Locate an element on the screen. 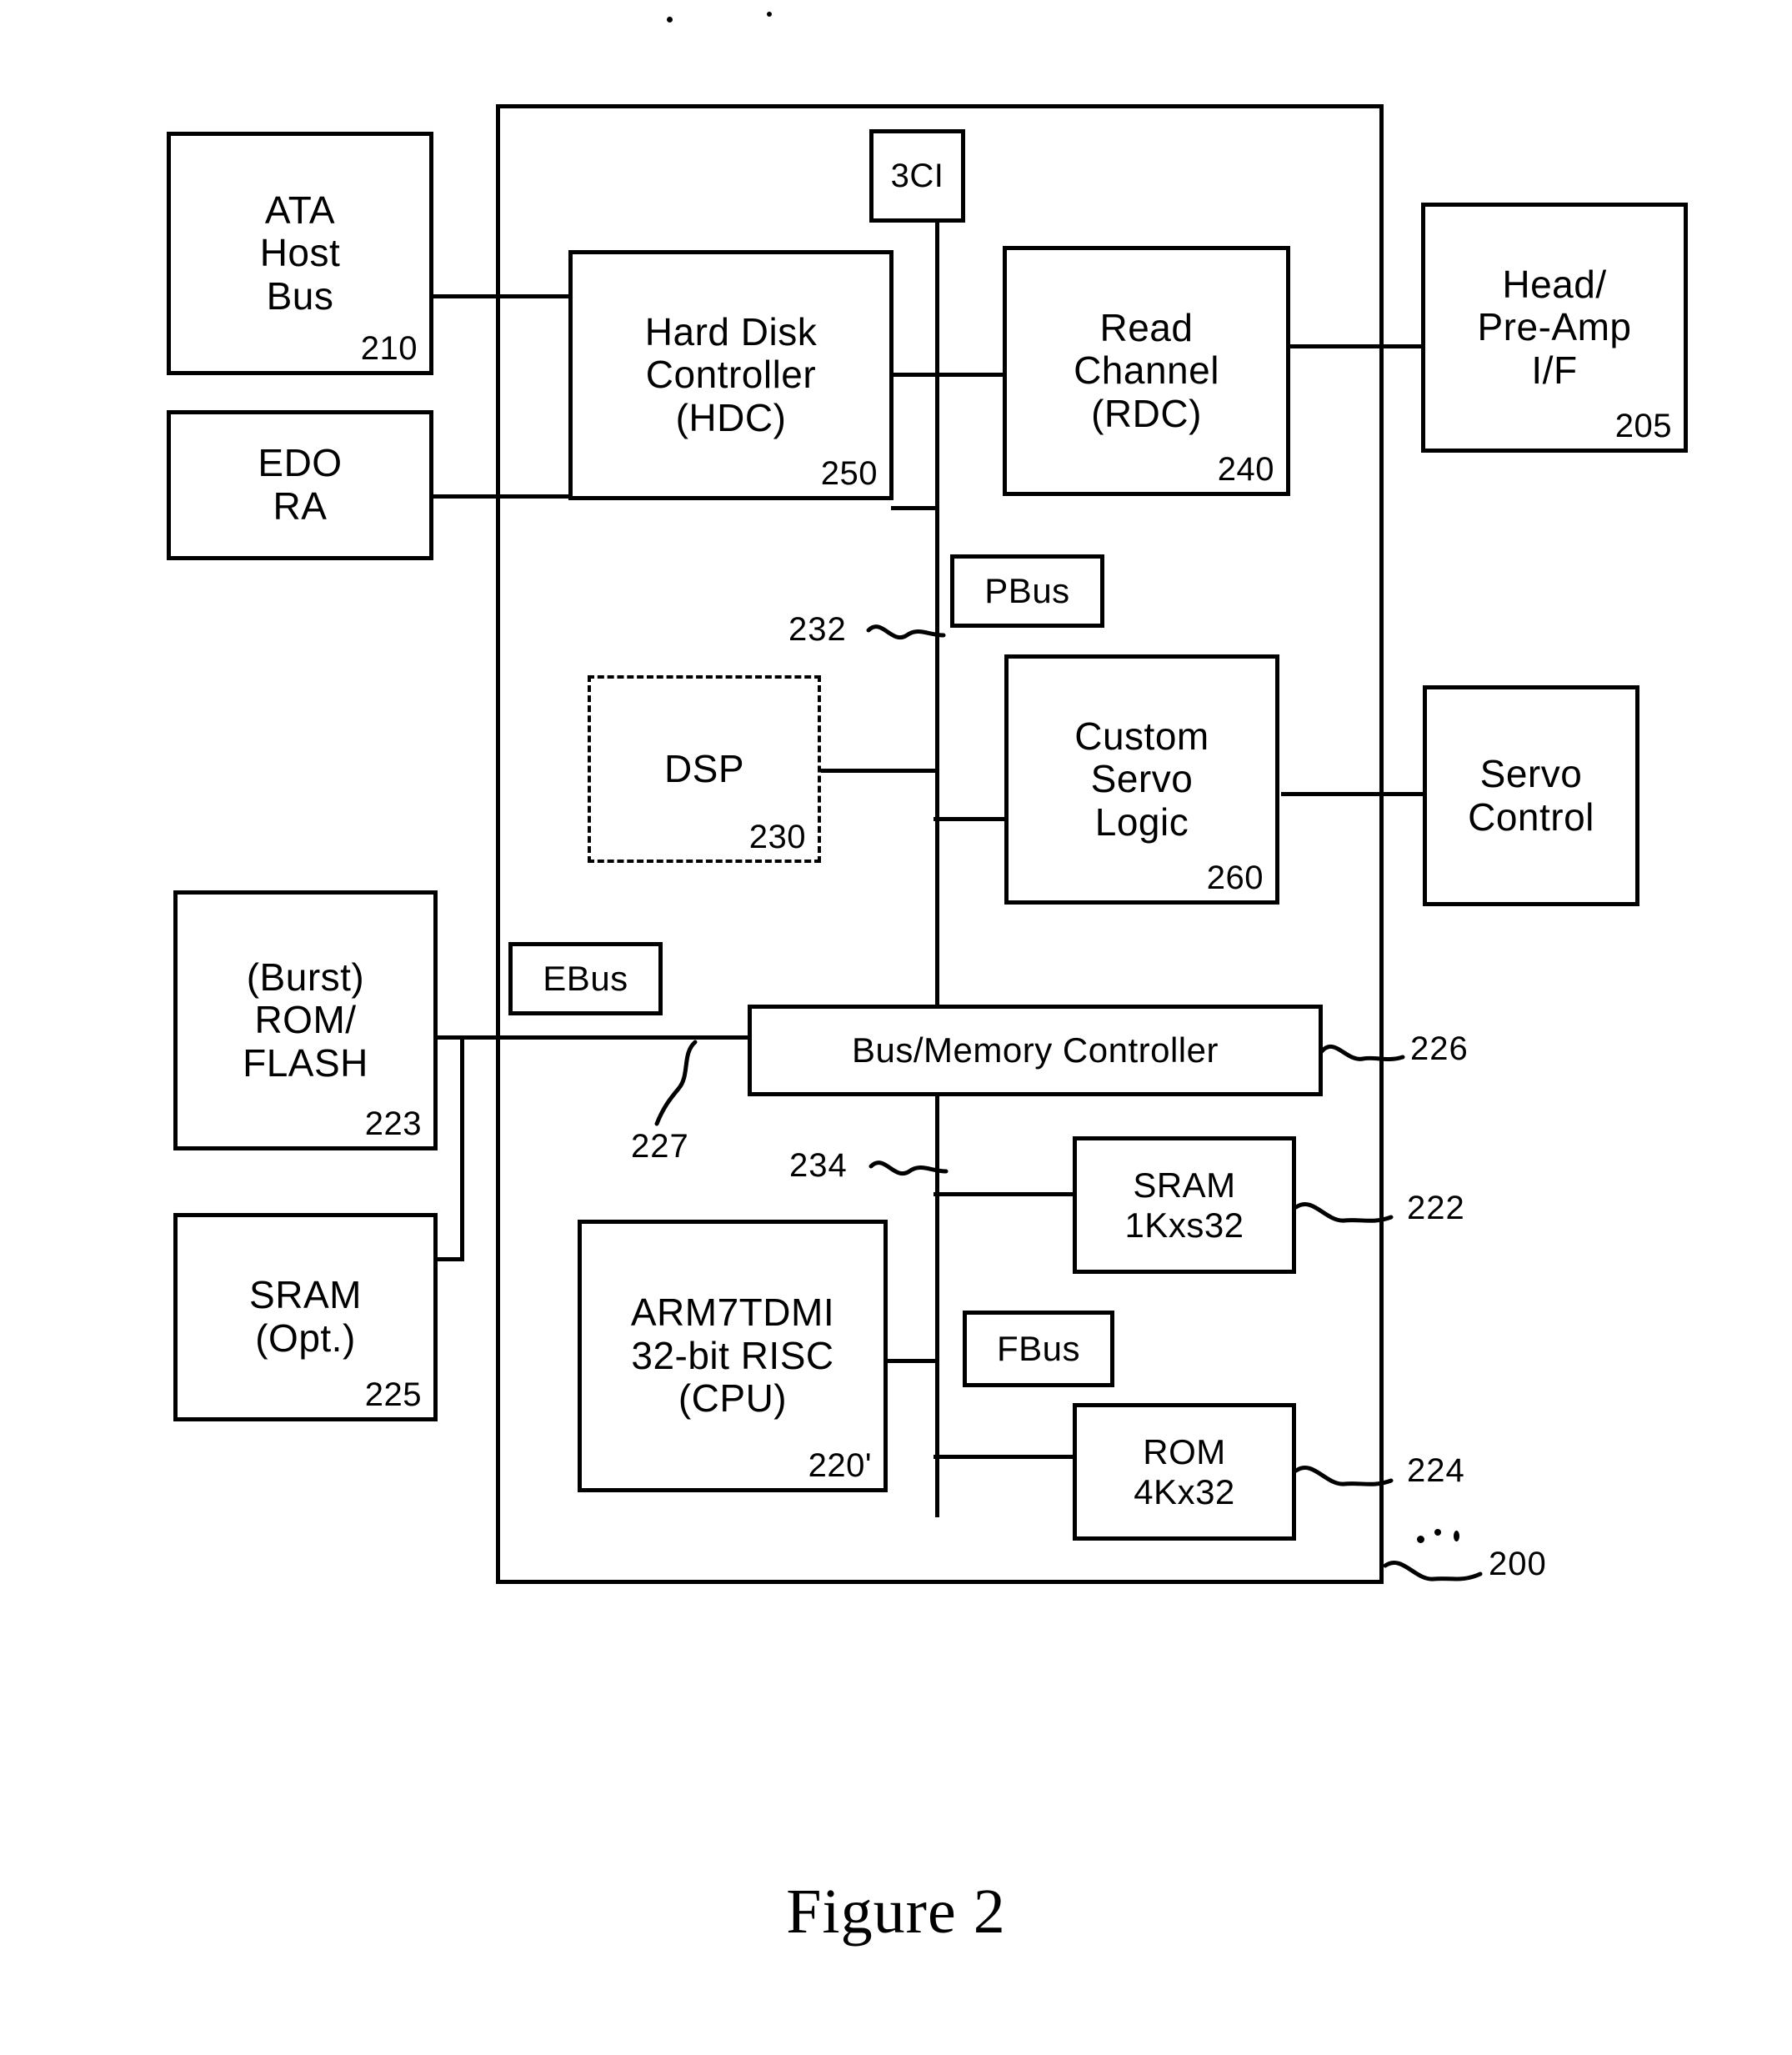  block-dsp-ref: 230 is located at coordinates (777, 837).